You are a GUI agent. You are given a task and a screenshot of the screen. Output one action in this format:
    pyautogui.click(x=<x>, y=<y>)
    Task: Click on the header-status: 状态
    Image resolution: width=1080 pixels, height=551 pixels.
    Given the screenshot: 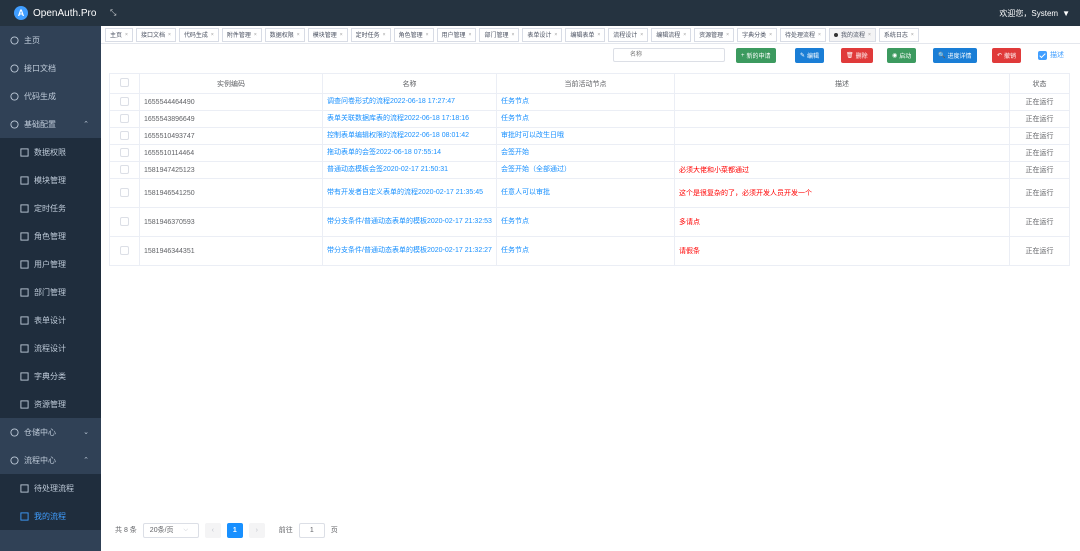 What is the action you would take?
    pyautogui.click(x=1039, y=83)
    